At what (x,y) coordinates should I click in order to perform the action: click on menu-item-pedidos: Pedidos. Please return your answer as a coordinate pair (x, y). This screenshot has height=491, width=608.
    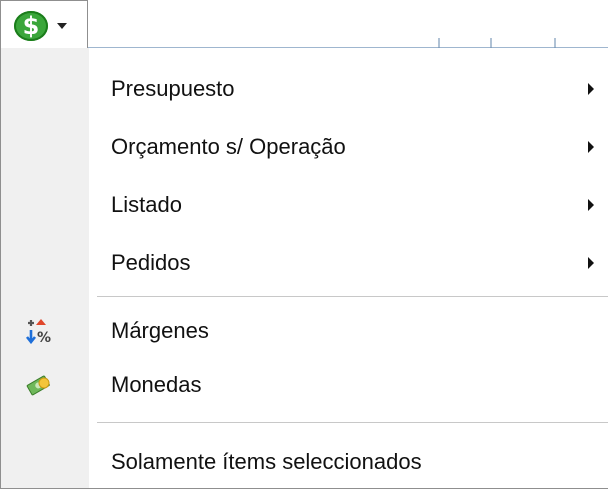
    Looking at the image, I should click on (348, 263).